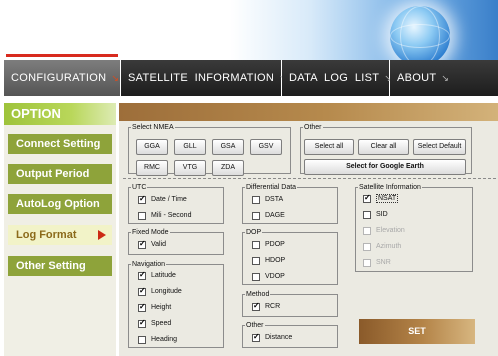 This screenshot has height=356, width=498. I want to click on checkbox-label: Mili - Second, so click(171, 215).